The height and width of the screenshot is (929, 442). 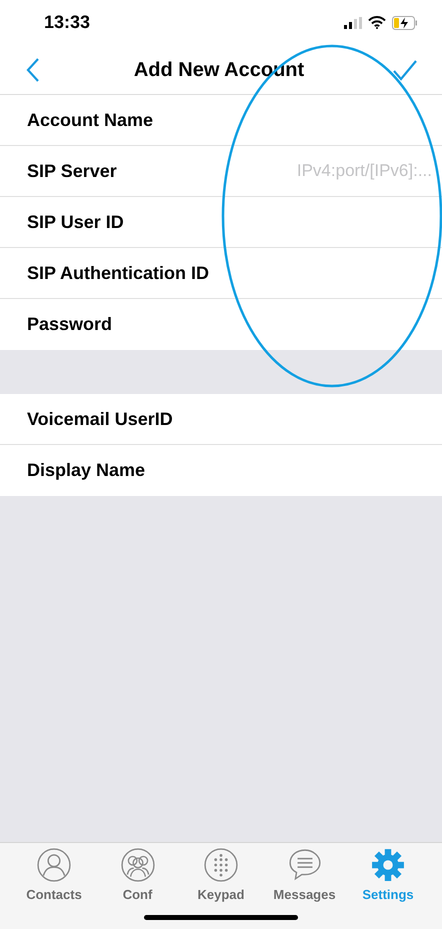 What do you see at coordinates (75, 222) in the screenshot?
I see `field-label: SIP User ID` at bounding box center [75, 222].